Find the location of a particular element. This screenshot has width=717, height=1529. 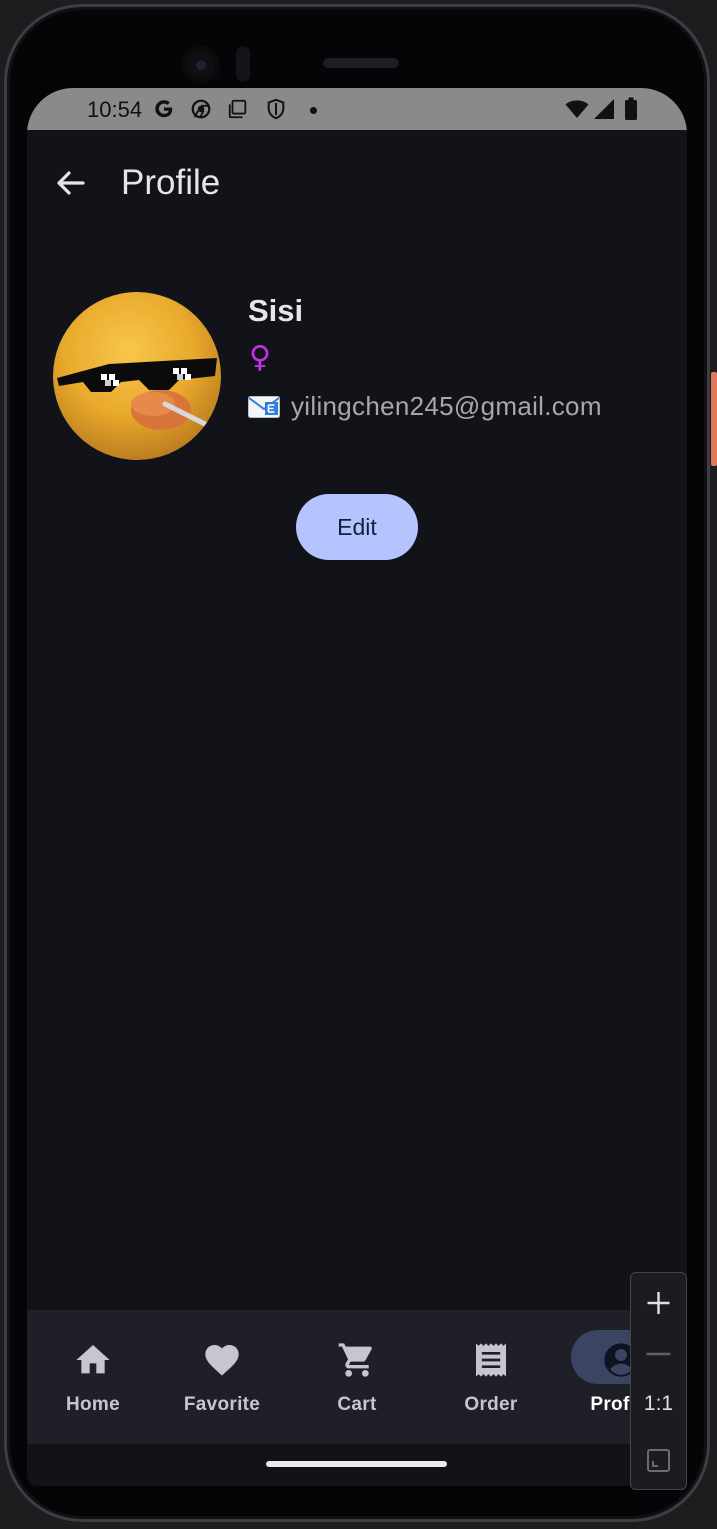

zoom-ratio-button: 1:1 is located at coordinates (658, 1404).